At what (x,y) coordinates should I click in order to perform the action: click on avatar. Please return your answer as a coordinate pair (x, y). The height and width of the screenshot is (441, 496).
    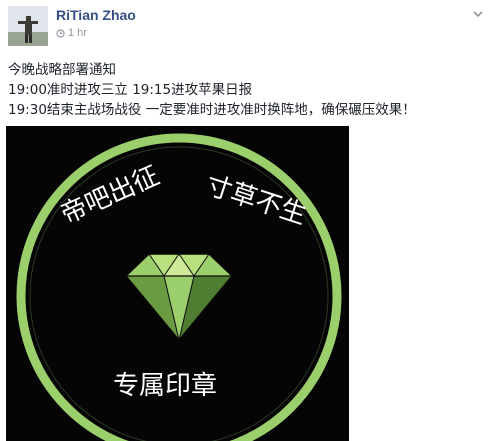
    Looking at the image, I should click on (28, 26).